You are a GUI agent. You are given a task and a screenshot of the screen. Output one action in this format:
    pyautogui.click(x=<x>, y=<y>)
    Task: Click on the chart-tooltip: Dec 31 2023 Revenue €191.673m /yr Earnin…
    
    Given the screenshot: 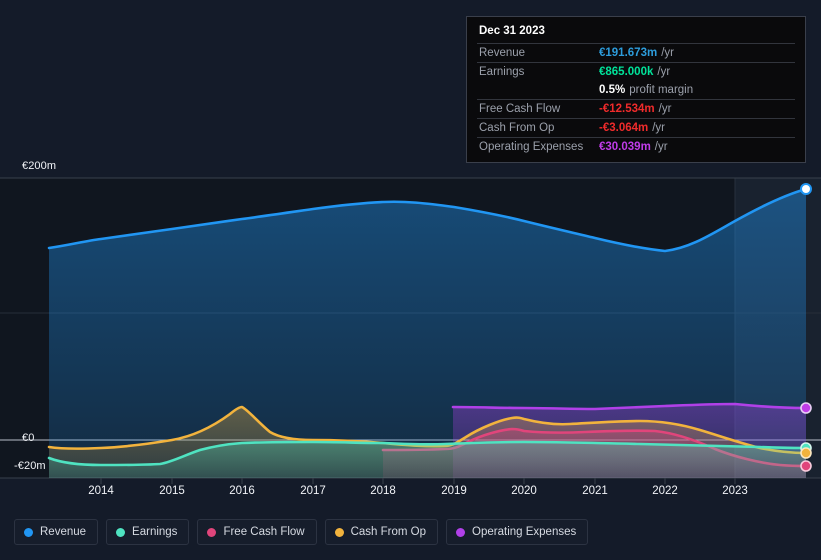 What is the action you would take?
    pyautogui.click(x=636, y=89)
    